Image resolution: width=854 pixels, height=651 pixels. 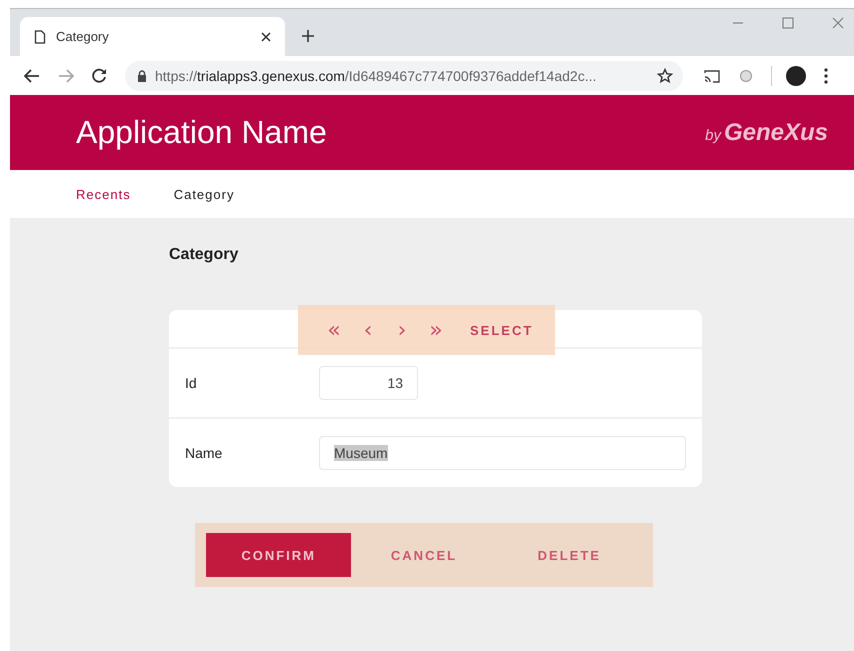 I want to click on nav-link: Category, so click(x=204, y=194).